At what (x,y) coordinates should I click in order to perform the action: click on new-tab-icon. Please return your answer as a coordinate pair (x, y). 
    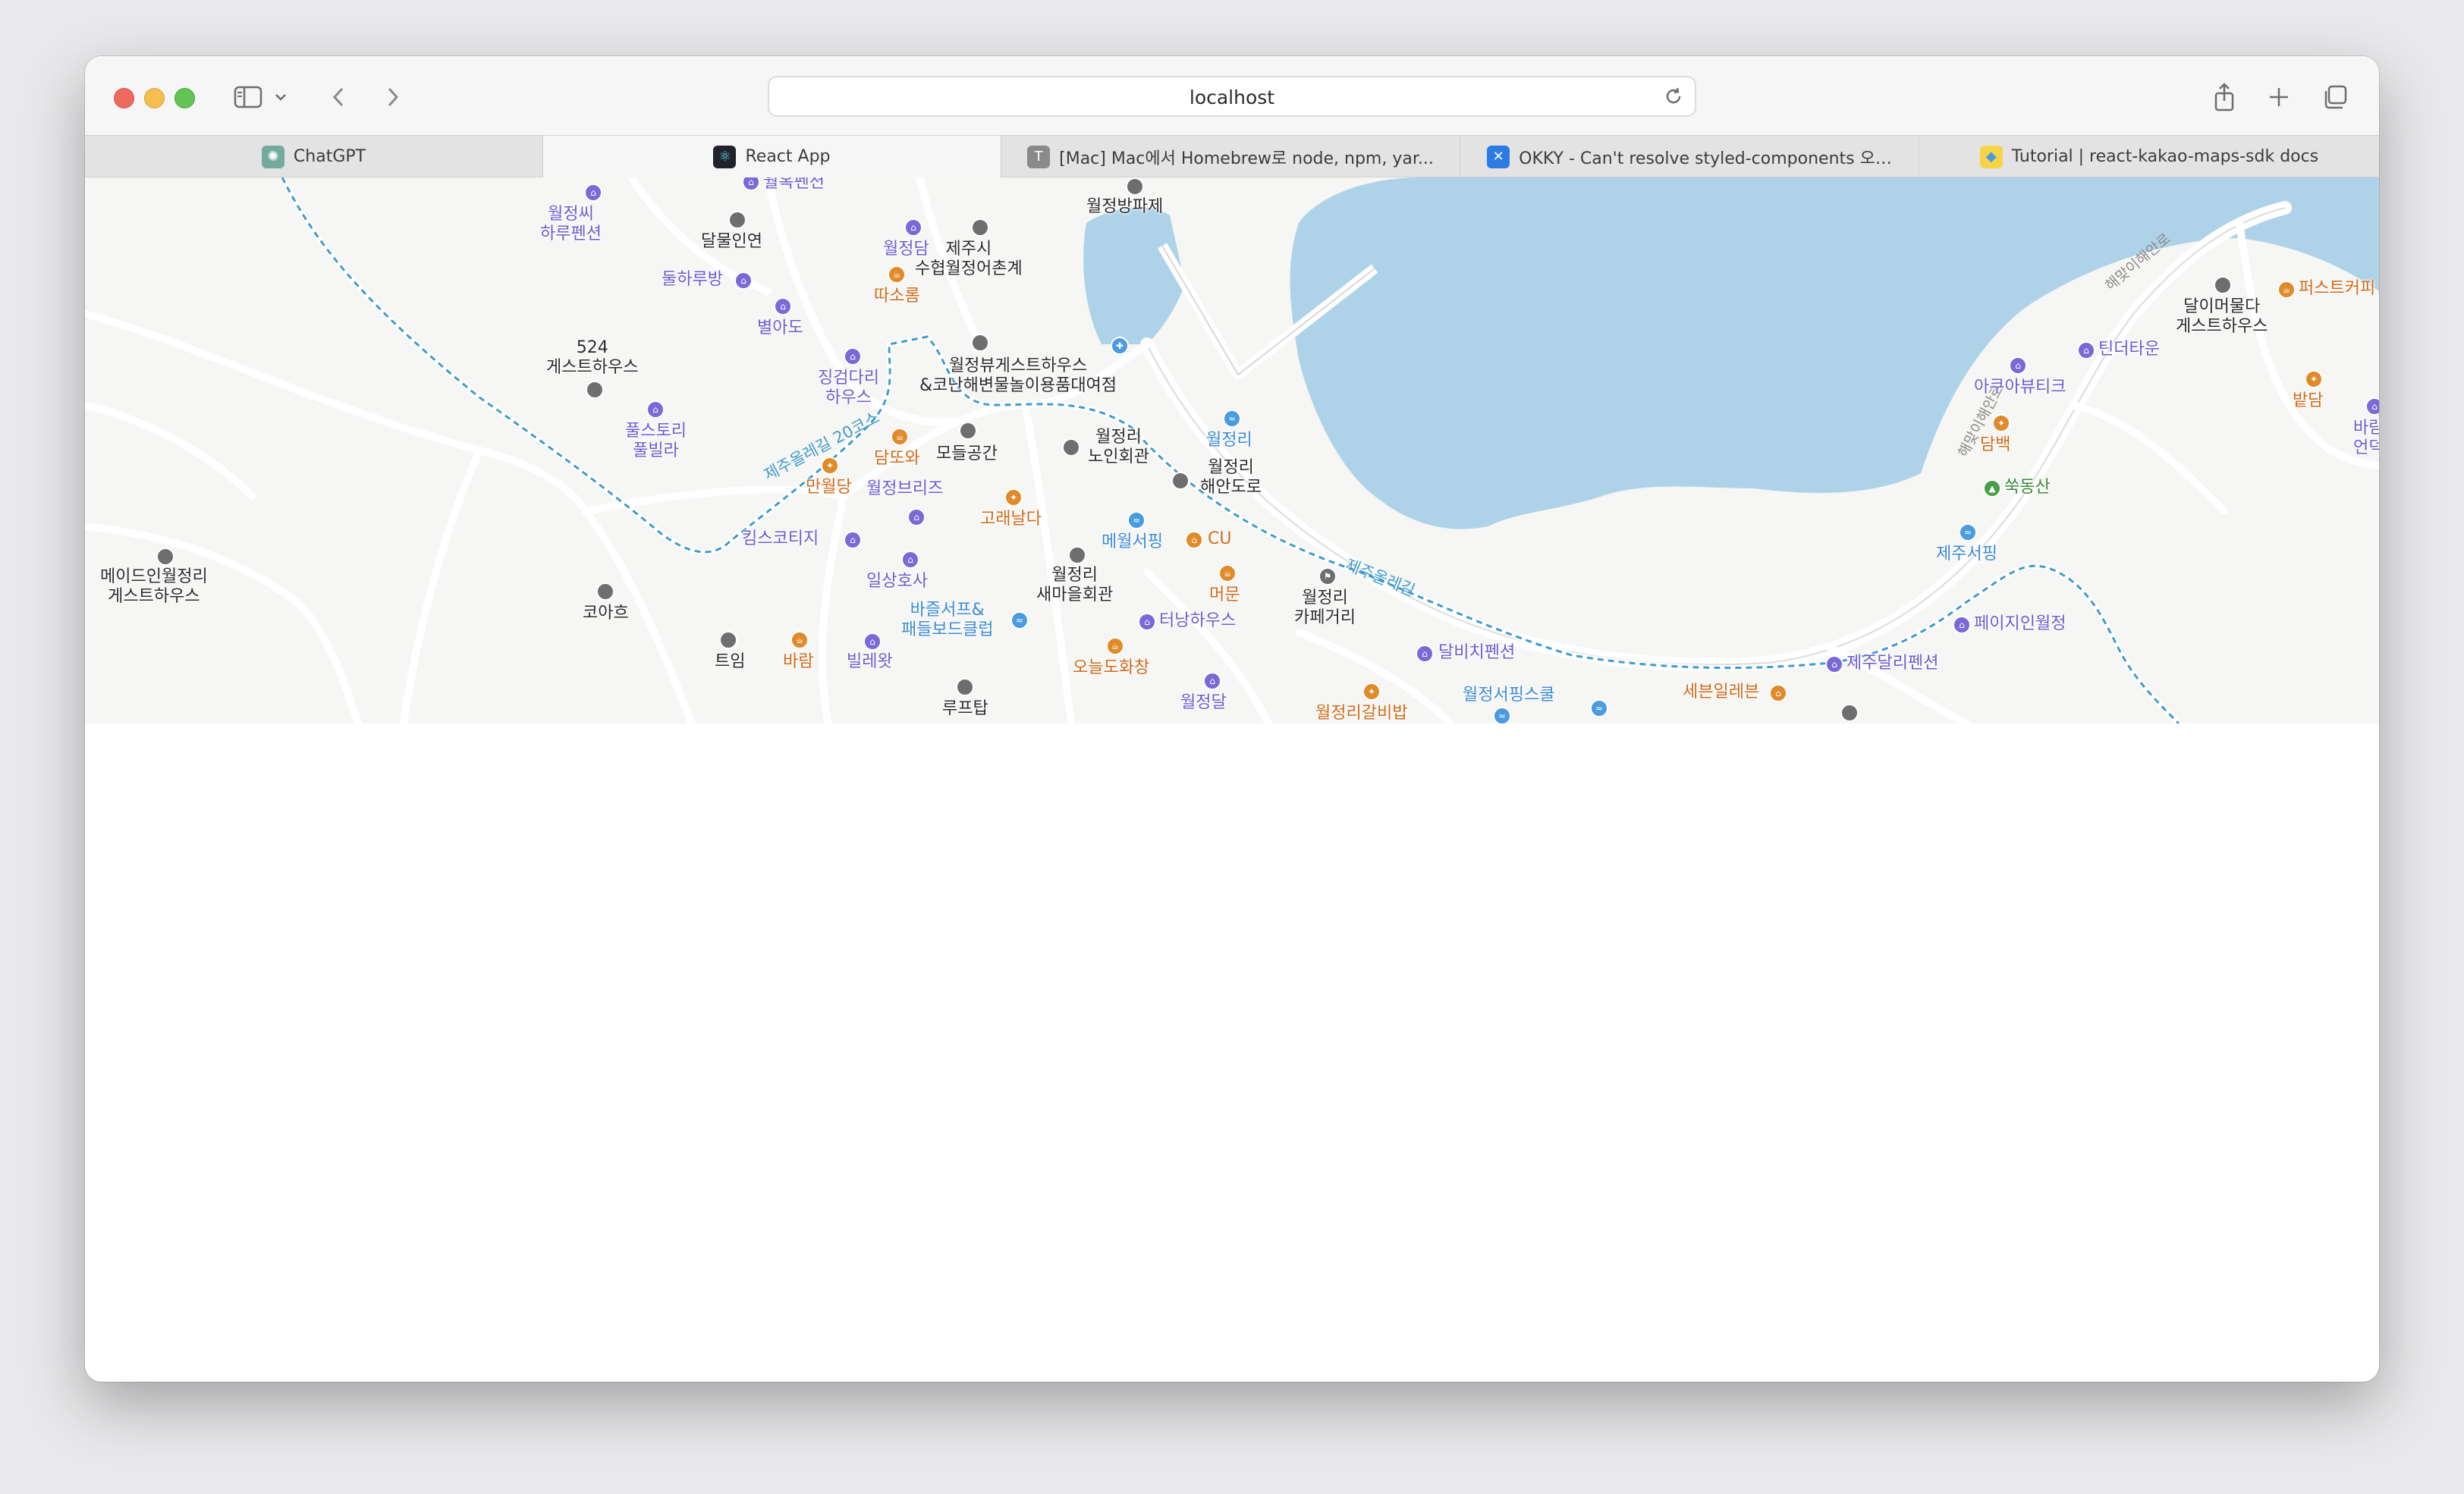
    Looking at the image, I should click on (2279, 97).